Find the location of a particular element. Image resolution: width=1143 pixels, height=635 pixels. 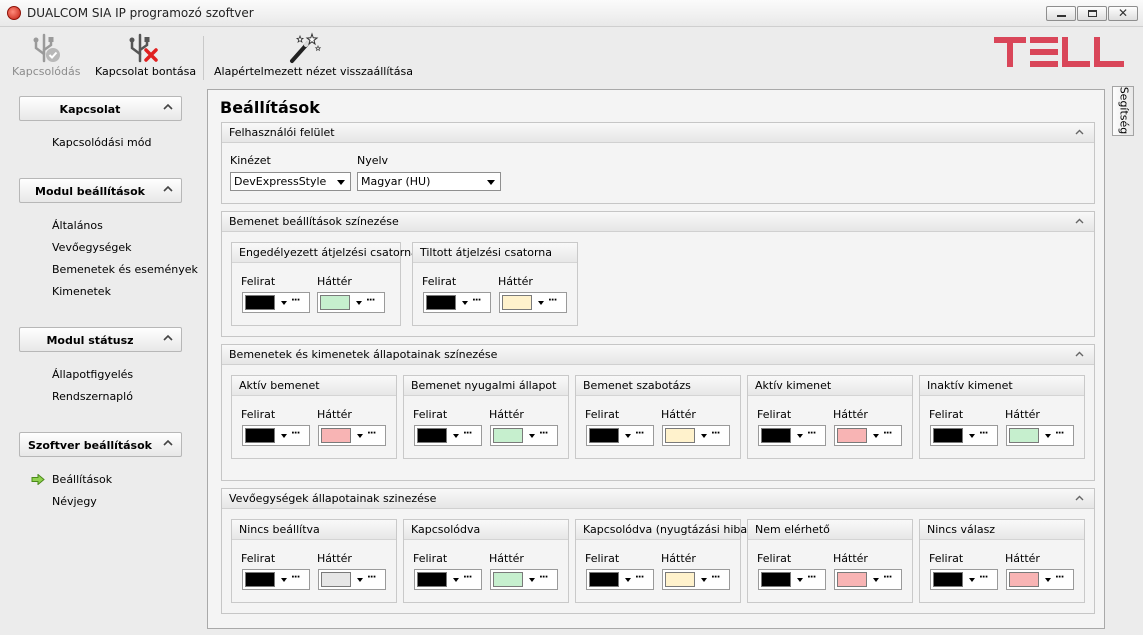

nav-section-software-settings: Szoftver beállítások is located at coordinates (100, 444).